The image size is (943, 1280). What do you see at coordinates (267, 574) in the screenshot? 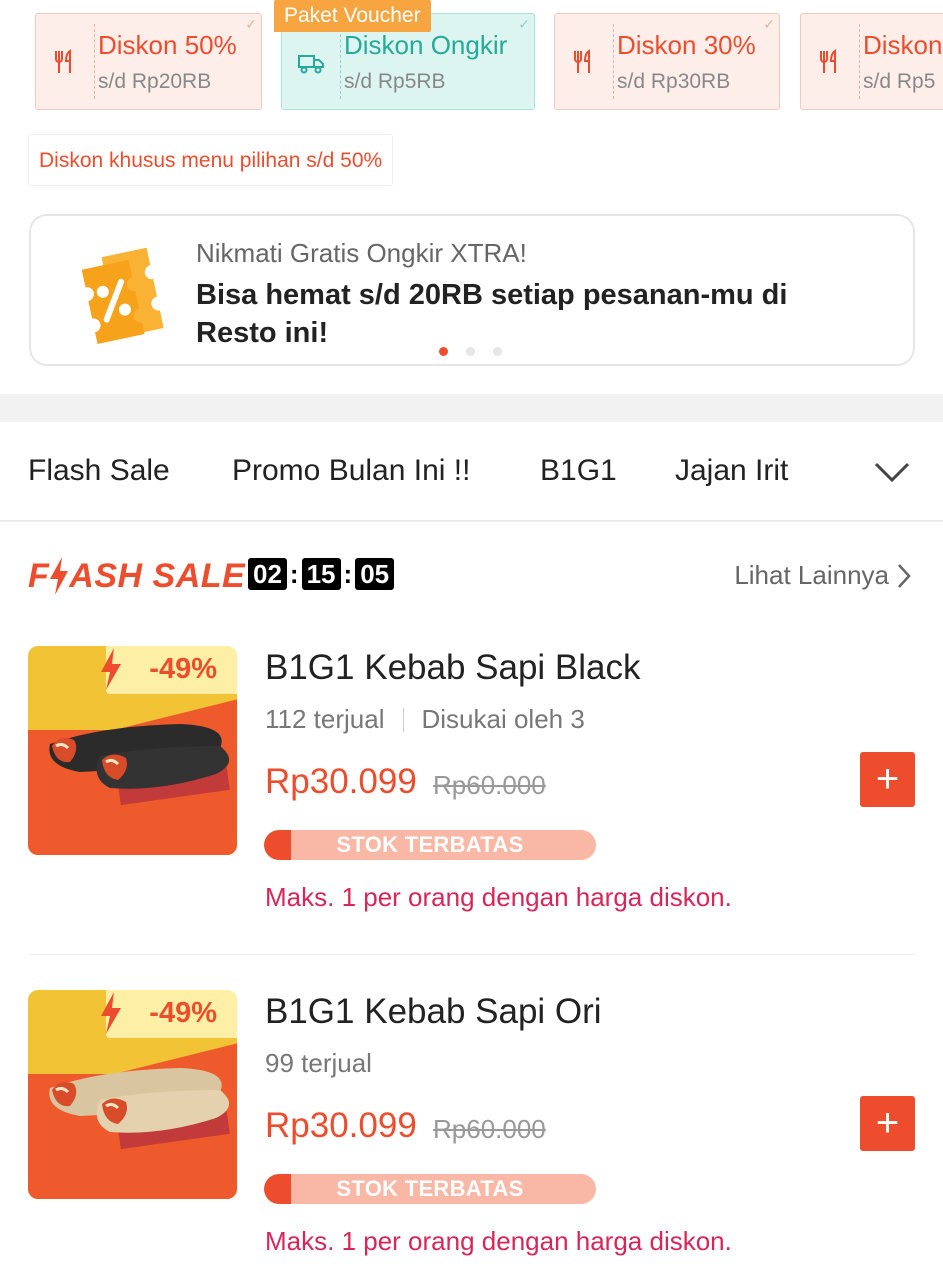
I see `timer-hours: 02` at bounding box center [267, 574].